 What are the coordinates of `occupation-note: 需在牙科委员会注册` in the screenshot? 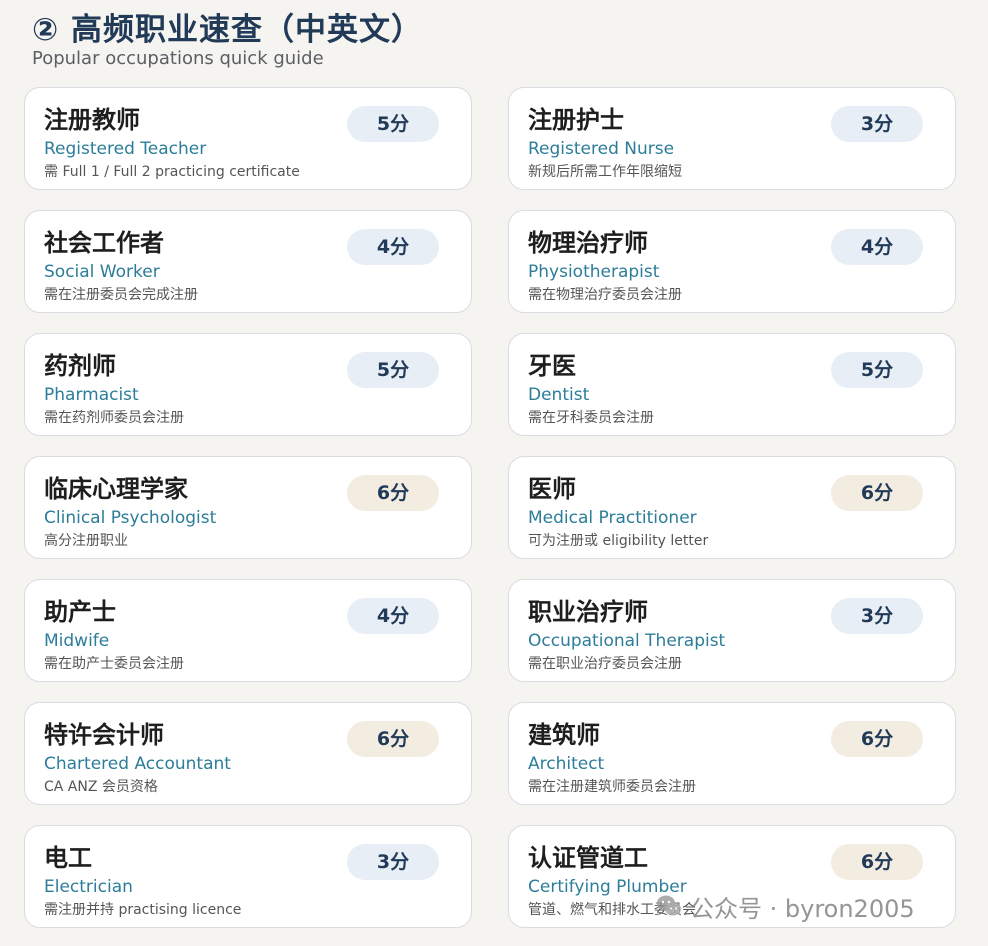 It's located at (591, 418).